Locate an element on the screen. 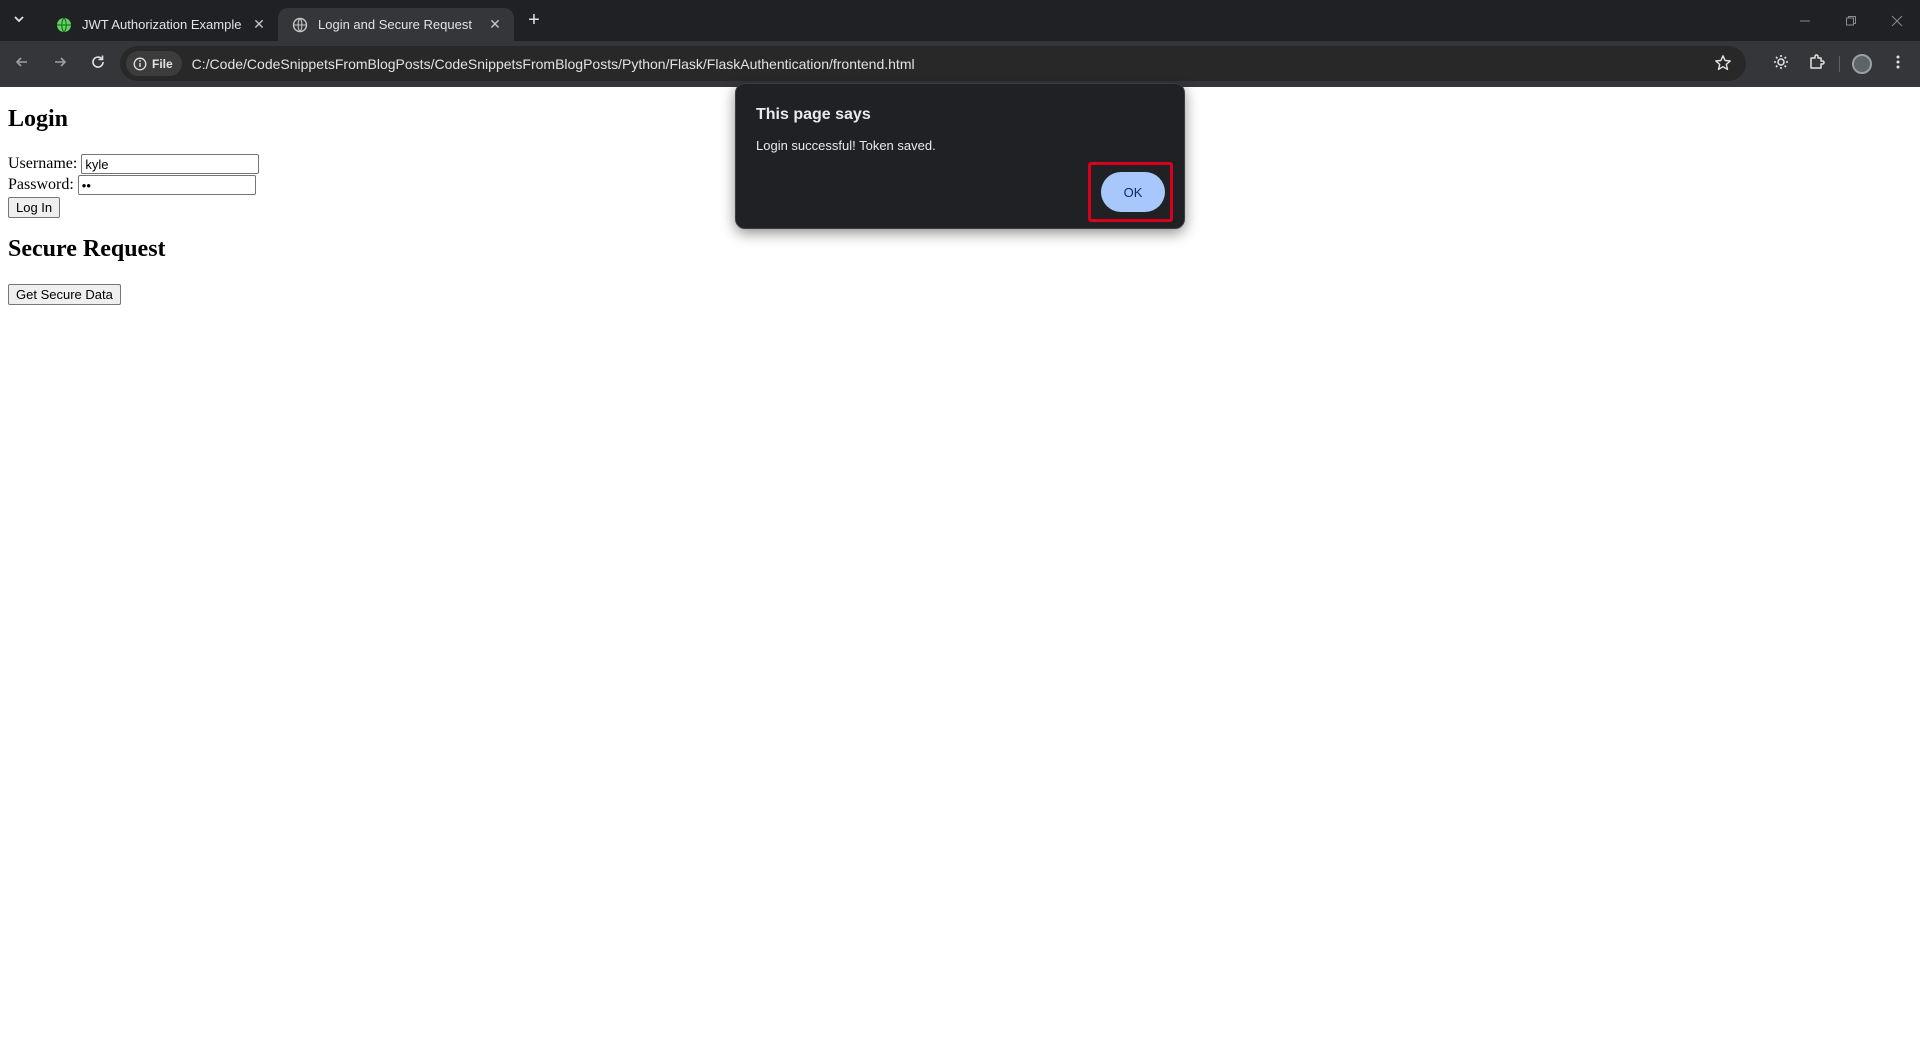  puzzle-icon is located at coordinates (1817, 64).